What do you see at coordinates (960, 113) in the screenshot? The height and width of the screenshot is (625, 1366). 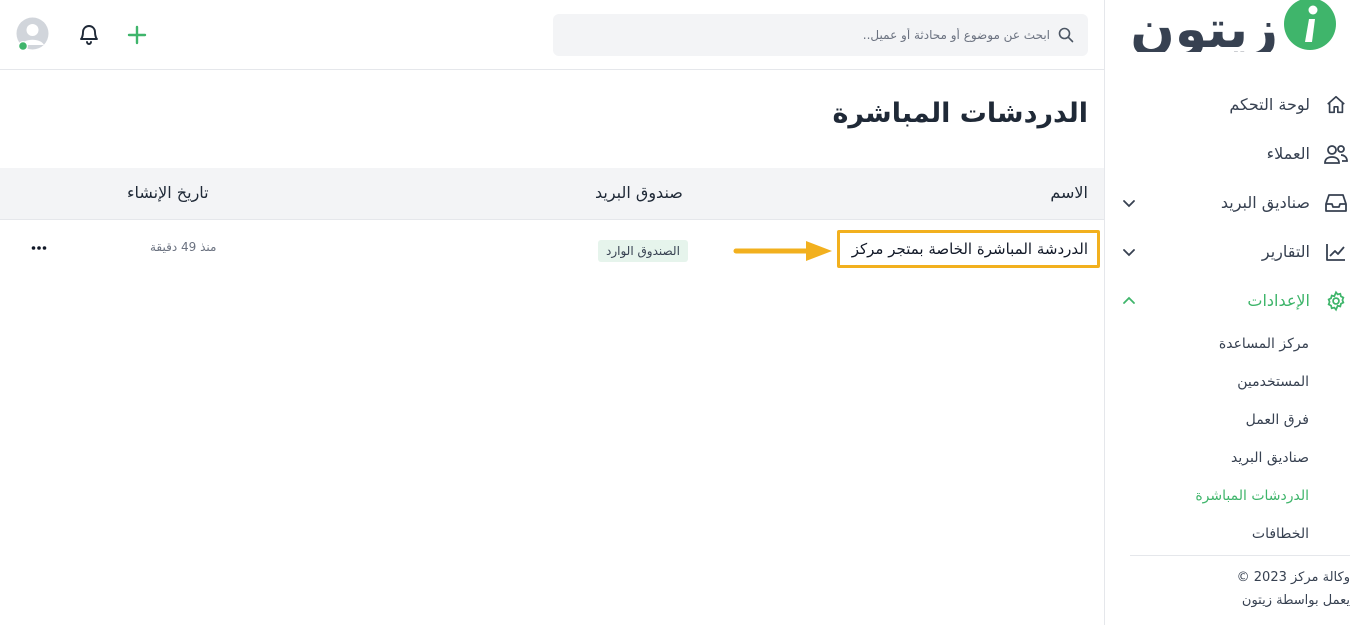 I see `page-title: الدردشات المباشرة` at bounding box center [960, 113].